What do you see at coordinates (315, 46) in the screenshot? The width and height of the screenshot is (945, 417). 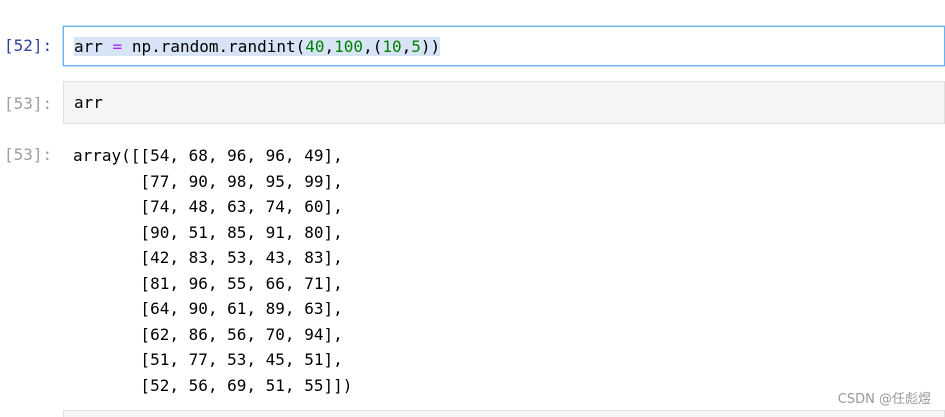 I see `code-token: 40` at bounding box center [315, 46].